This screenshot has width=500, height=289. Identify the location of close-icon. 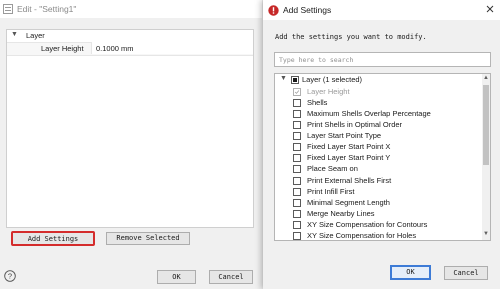
(490, 9).